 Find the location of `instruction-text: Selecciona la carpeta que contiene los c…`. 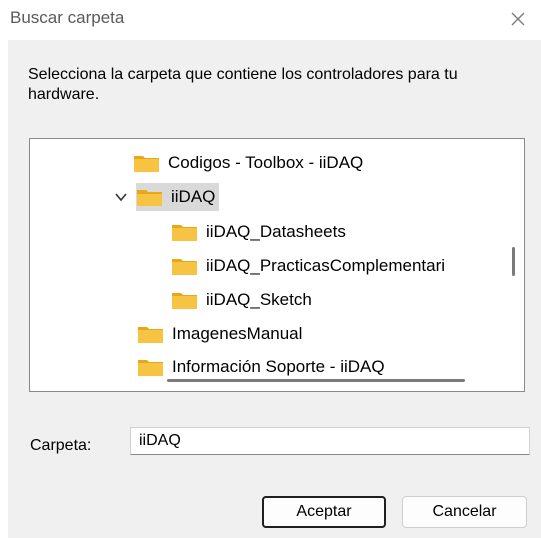

instruction-text: Selecciona la carpeta que contiene los c… is located at coordinates (243, 84).